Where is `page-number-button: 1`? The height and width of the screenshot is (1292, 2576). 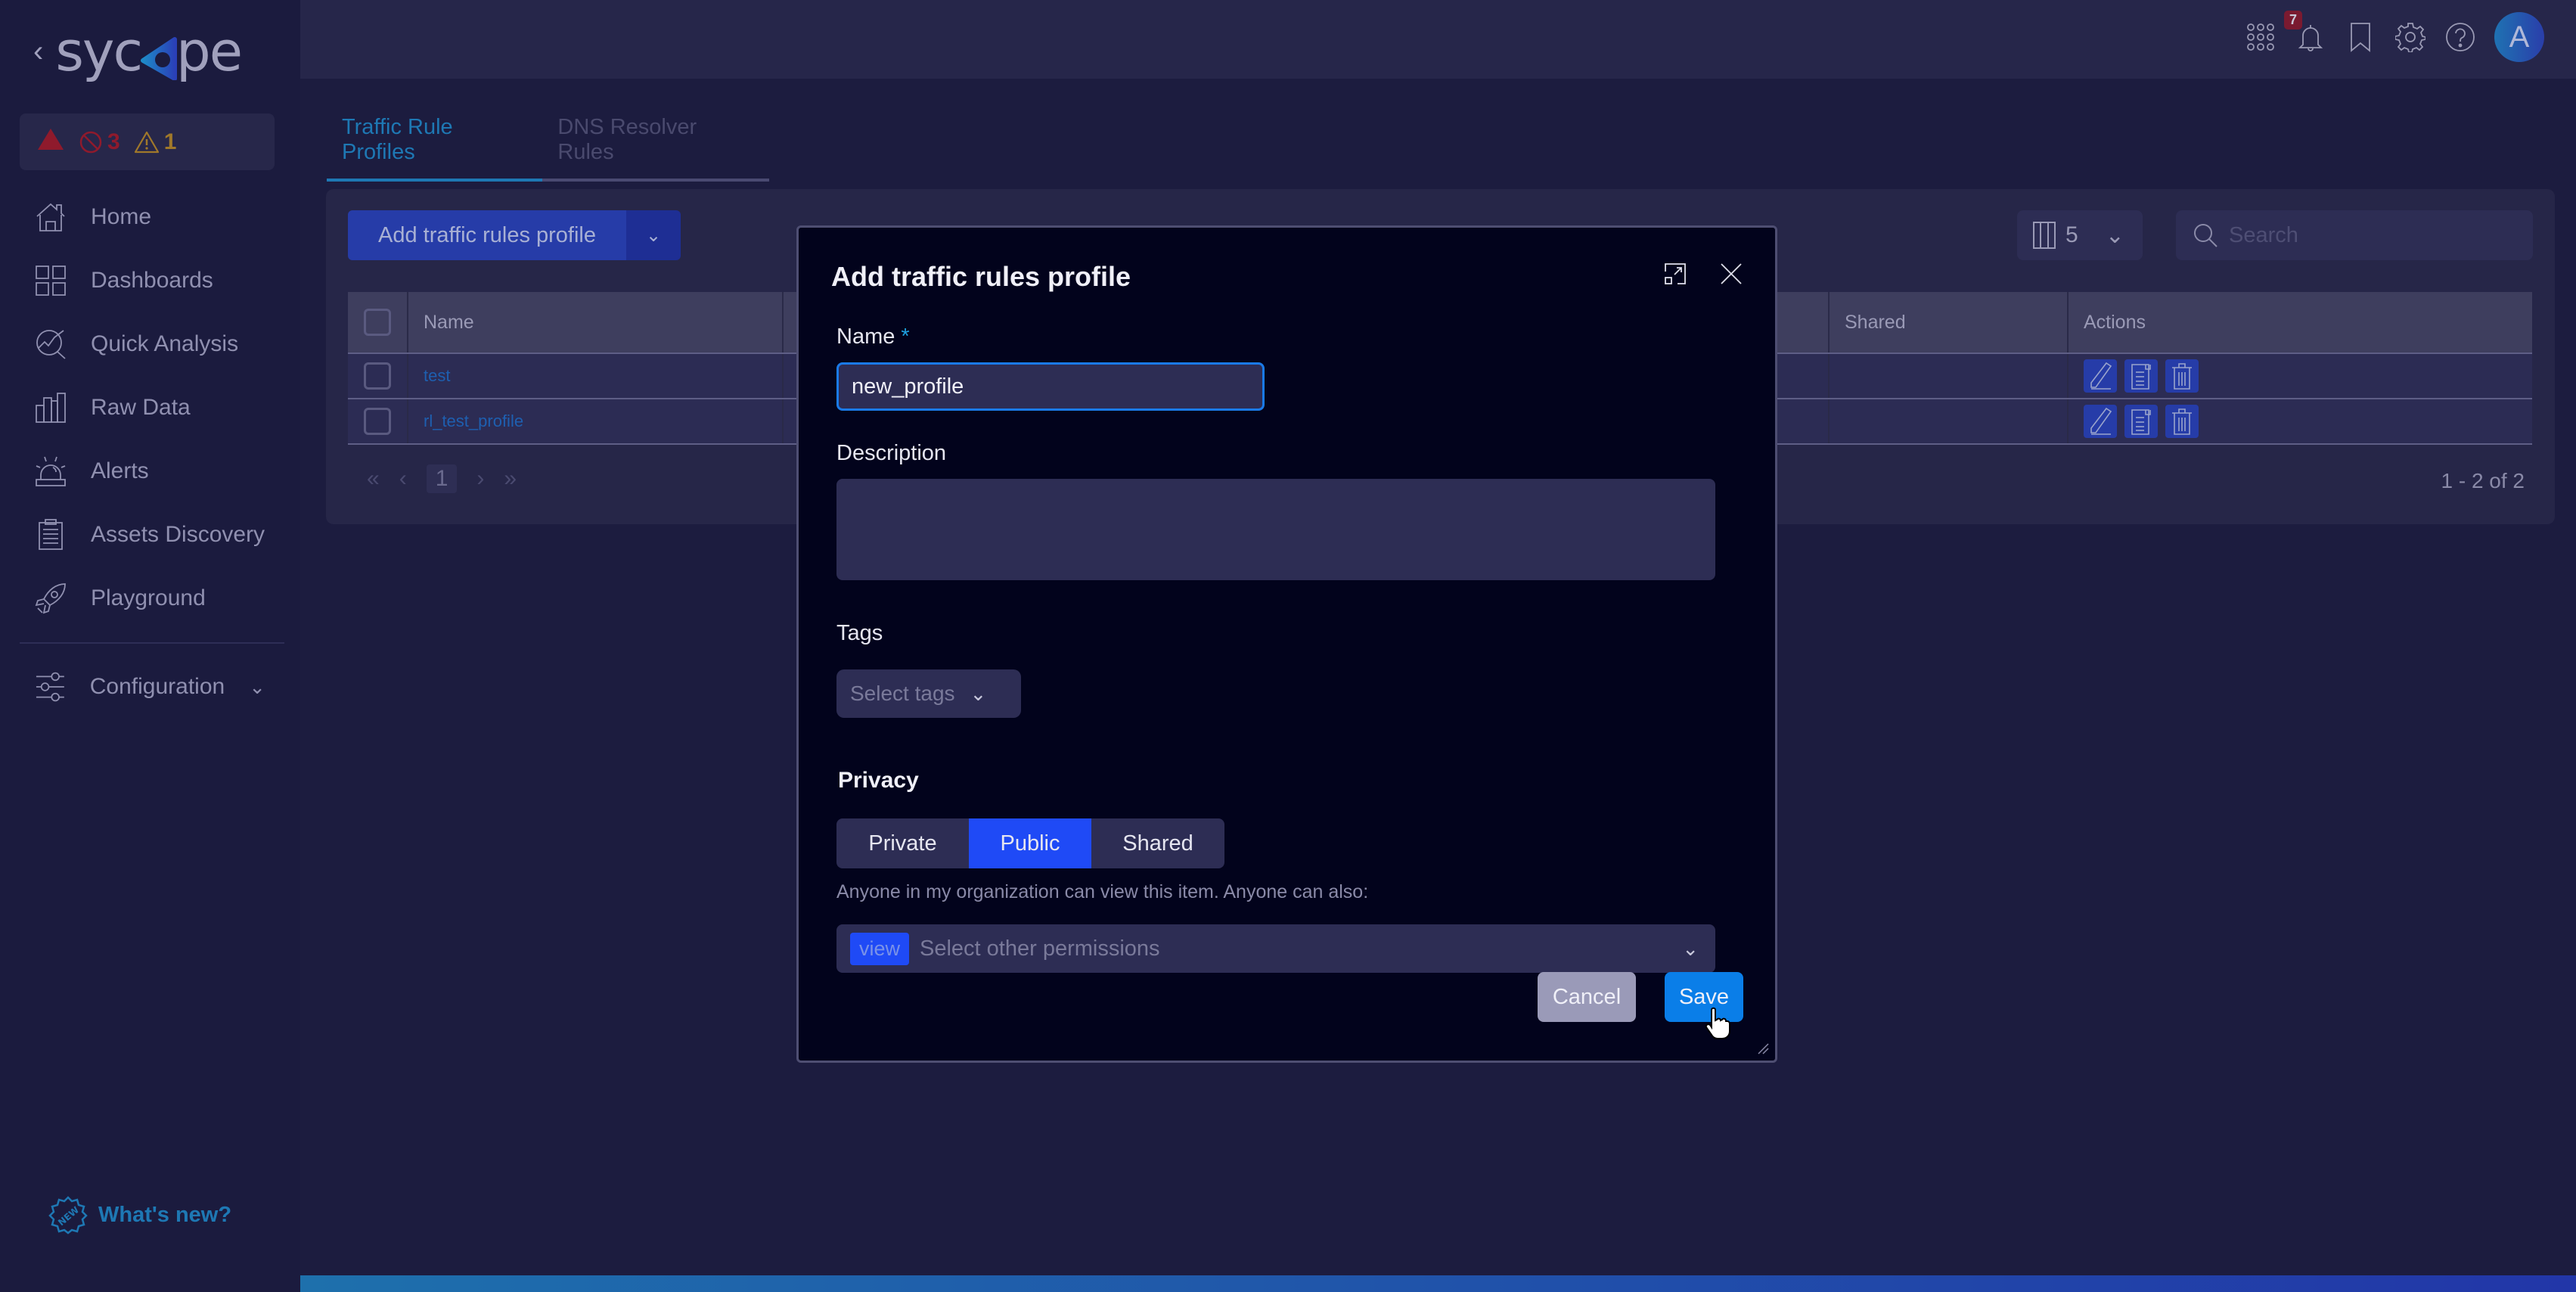
page-number-button: 1 is located at coordinates (442, 478).